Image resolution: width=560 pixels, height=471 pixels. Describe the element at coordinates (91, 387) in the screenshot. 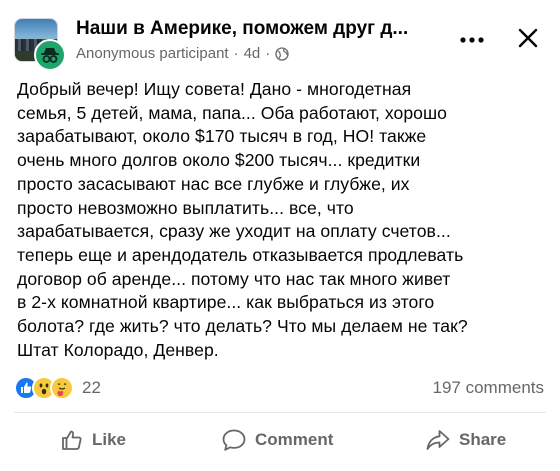

I see `reaction-count: 22` at that location.